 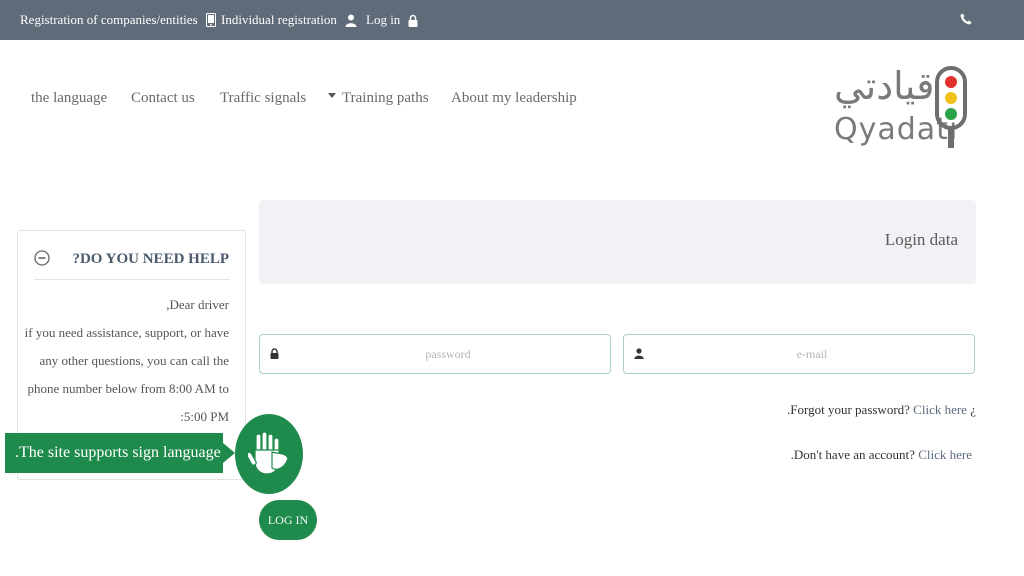 I want to click on register-companies-label: Registration of companies/entities, so click(x=109, y=19).